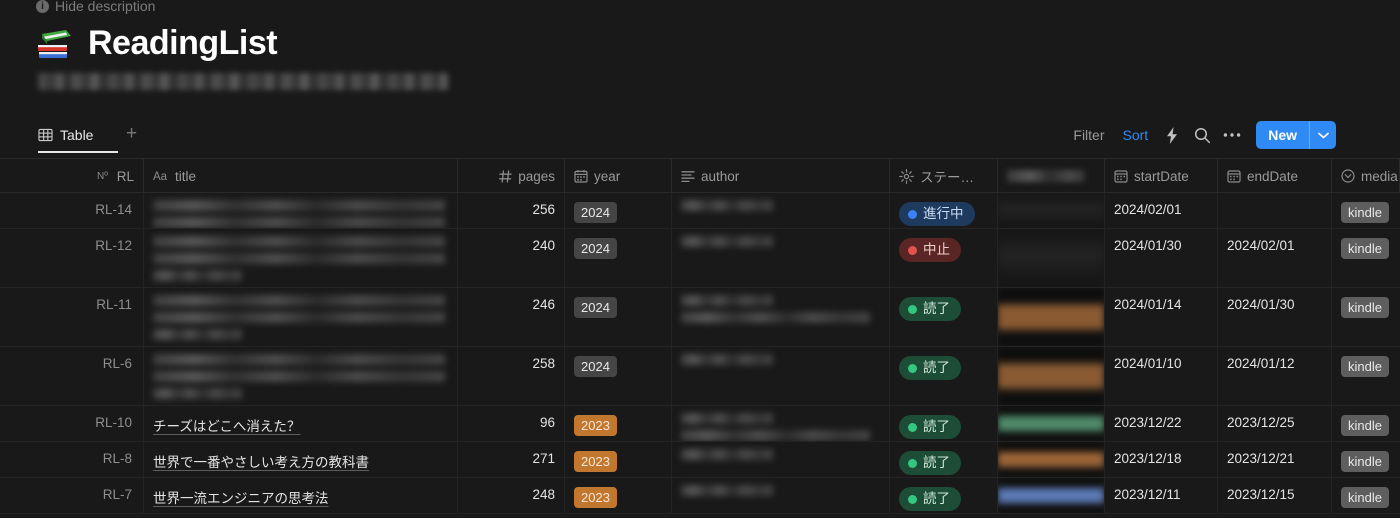 This screenshot has width=1400, height=518. Describe the element at coordinates (1161, 376) in the screenshot. I see `cell-startDate: 2024/01/10` at that location.